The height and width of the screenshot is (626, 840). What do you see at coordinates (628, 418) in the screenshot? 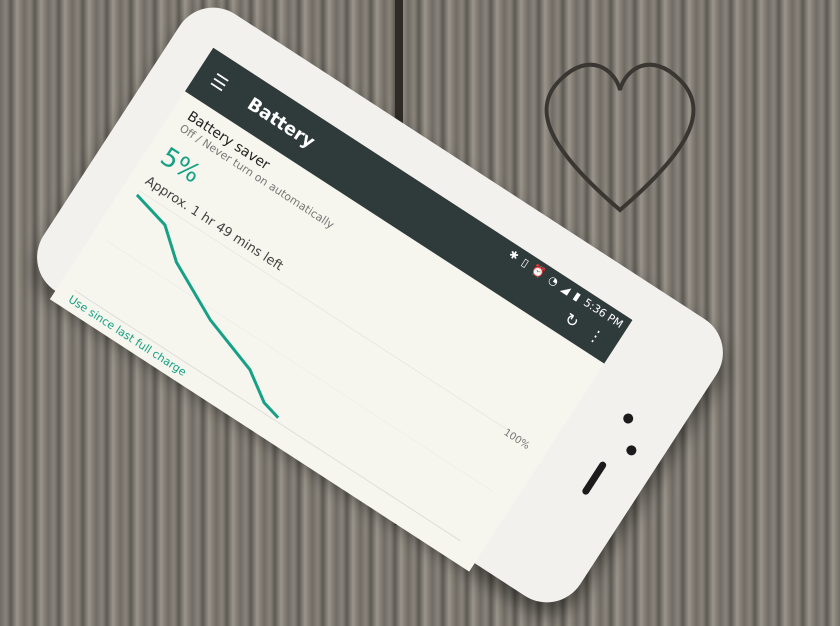
I see `front-camera` at bounding box center [628, 418].